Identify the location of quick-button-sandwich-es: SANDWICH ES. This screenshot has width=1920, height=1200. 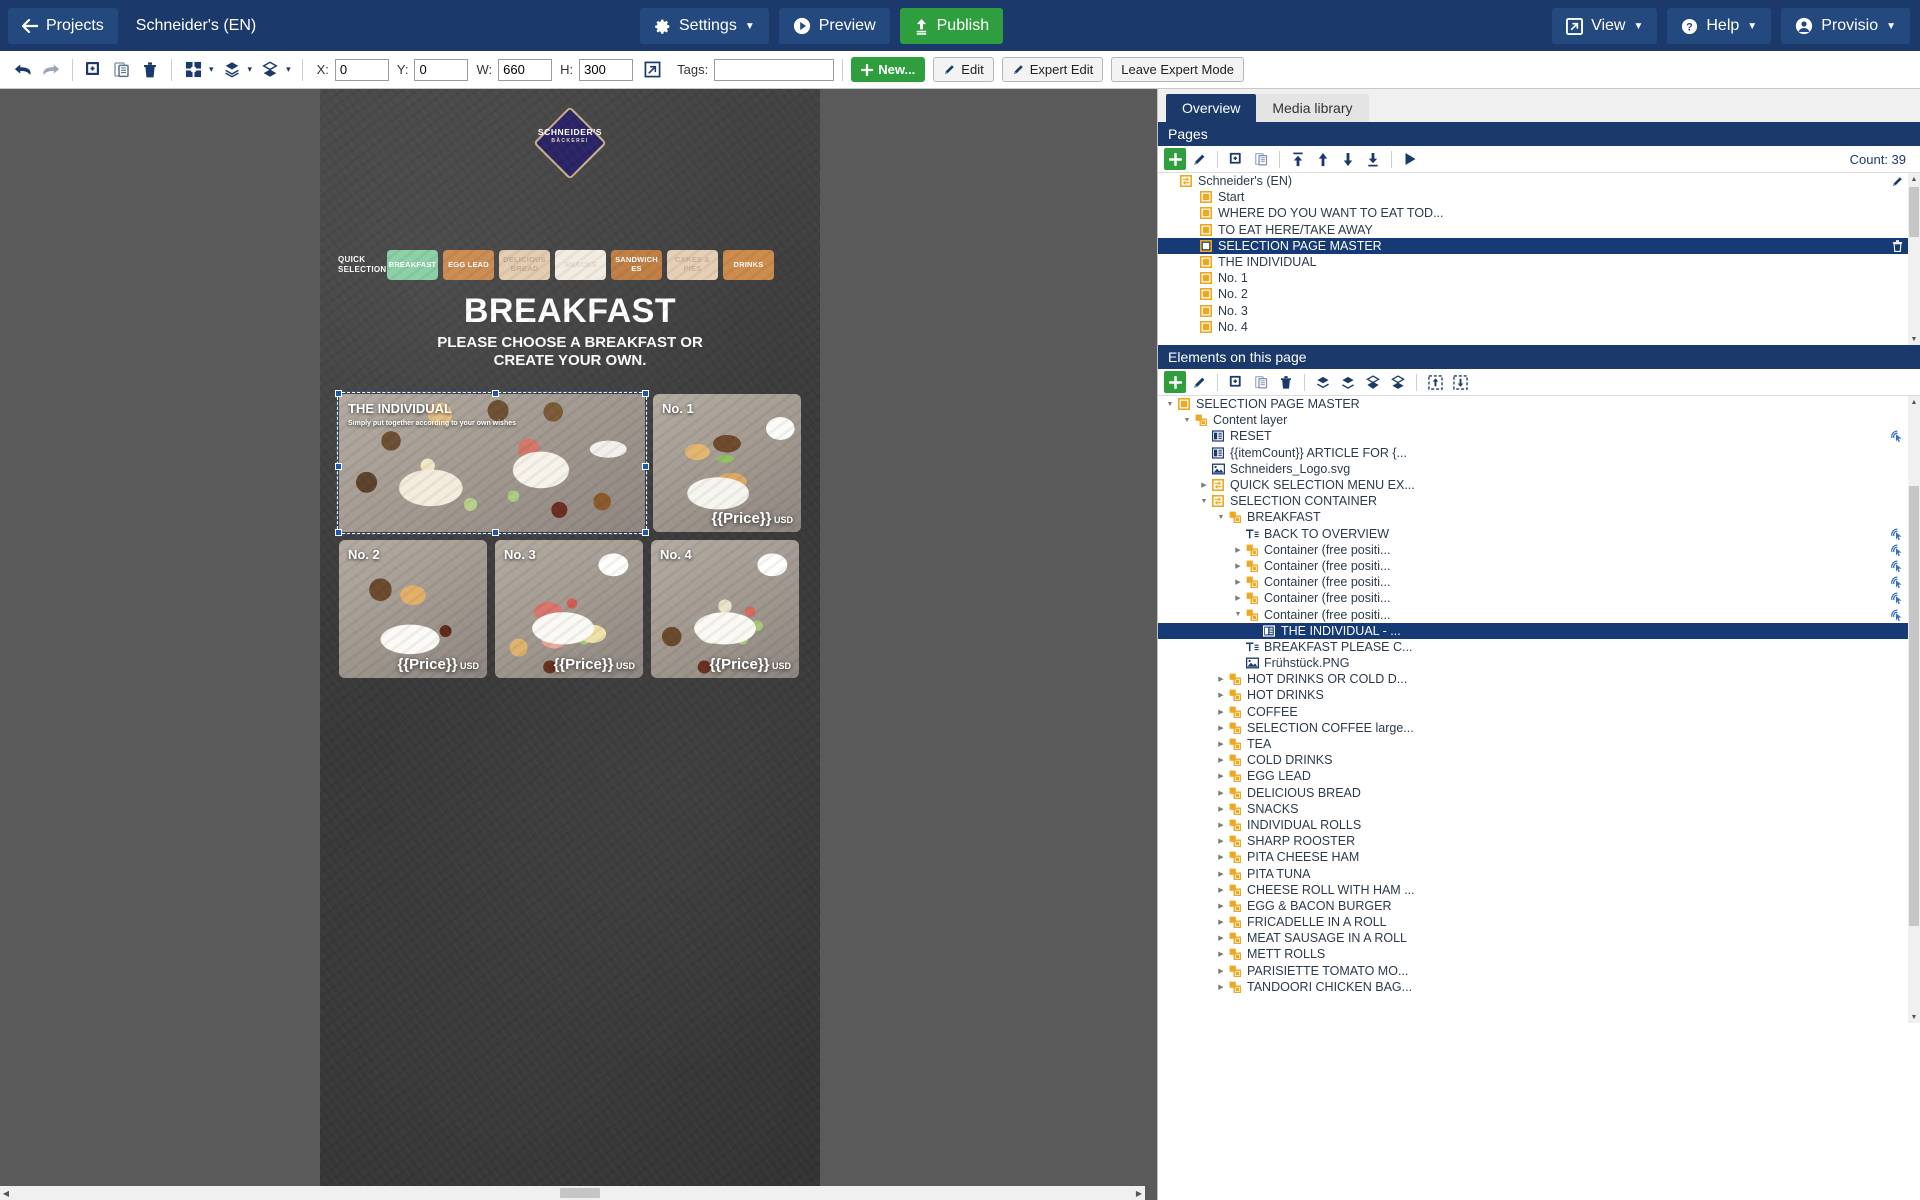
(636, 265).